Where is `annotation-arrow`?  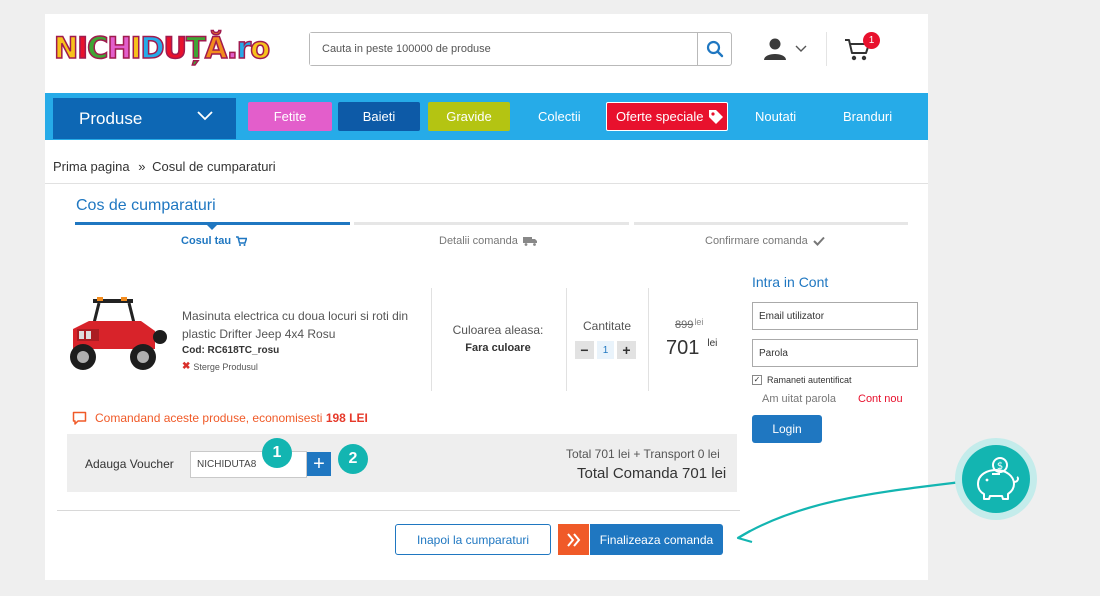 annotation-arrow is located at coordinates (849, 512).